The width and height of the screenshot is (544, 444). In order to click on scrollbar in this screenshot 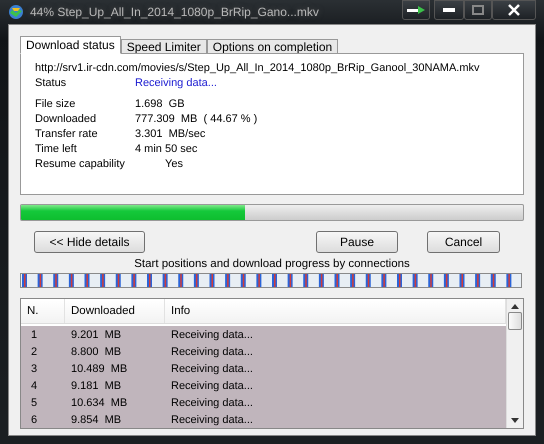, I will do `click(514, 363)`.